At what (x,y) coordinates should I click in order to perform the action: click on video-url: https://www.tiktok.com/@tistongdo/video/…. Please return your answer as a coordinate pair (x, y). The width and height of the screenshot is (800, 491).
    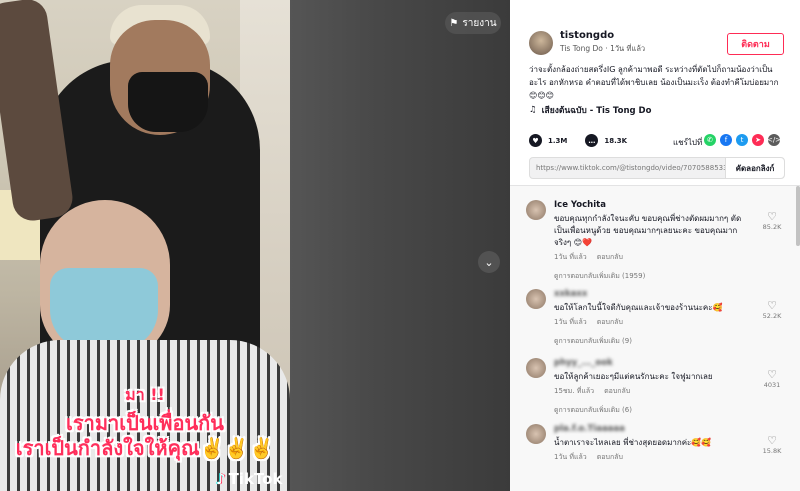
    Looking at the image, I should click on (627, 168).